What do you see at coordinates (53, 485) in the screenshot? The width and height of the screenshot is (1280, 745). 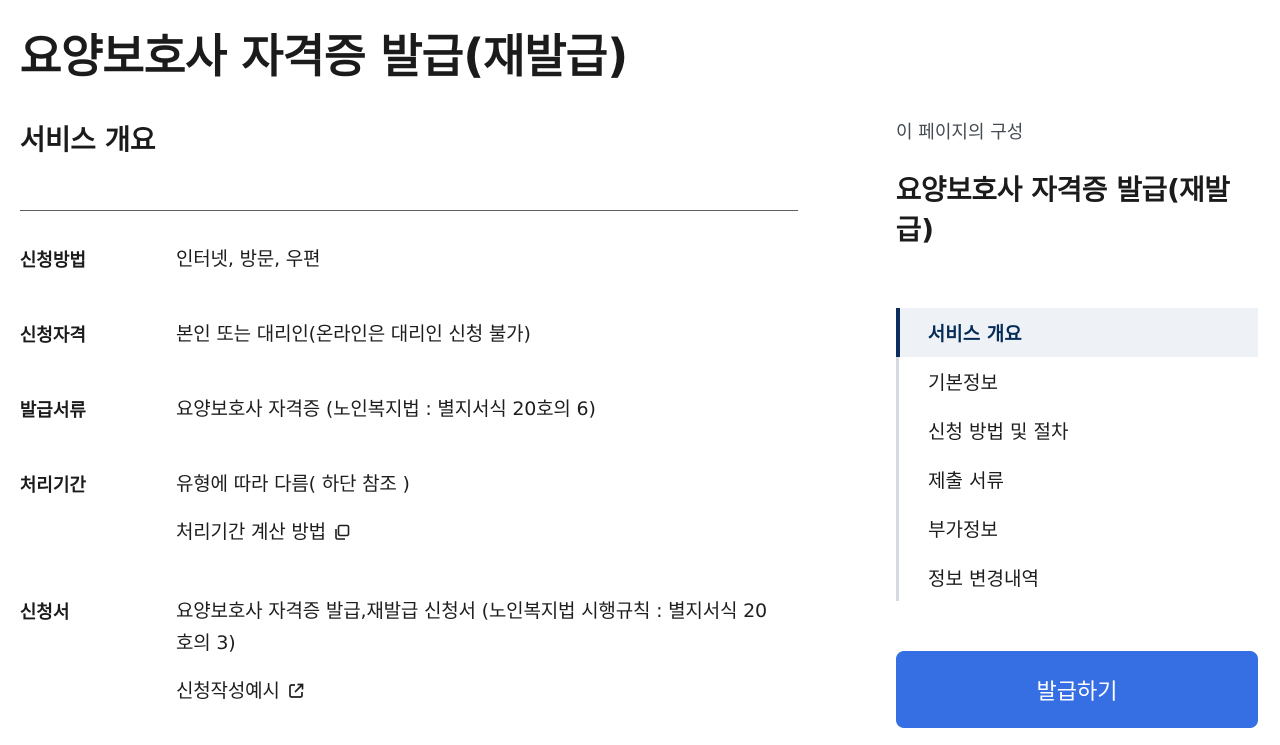 I see `info-label: 처리기간` at bounding box center [53, 485].